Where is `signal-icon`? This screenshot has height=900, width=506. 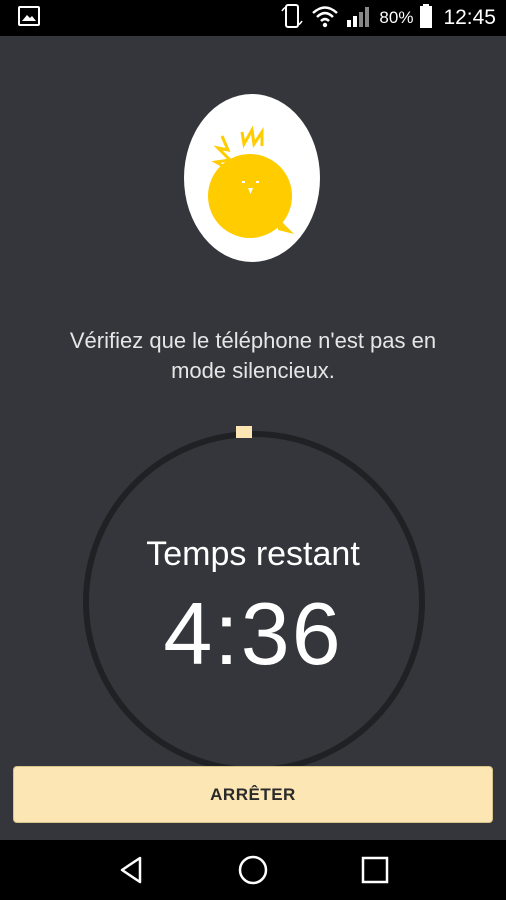 signal-icon is located at coordinates (359, 18).